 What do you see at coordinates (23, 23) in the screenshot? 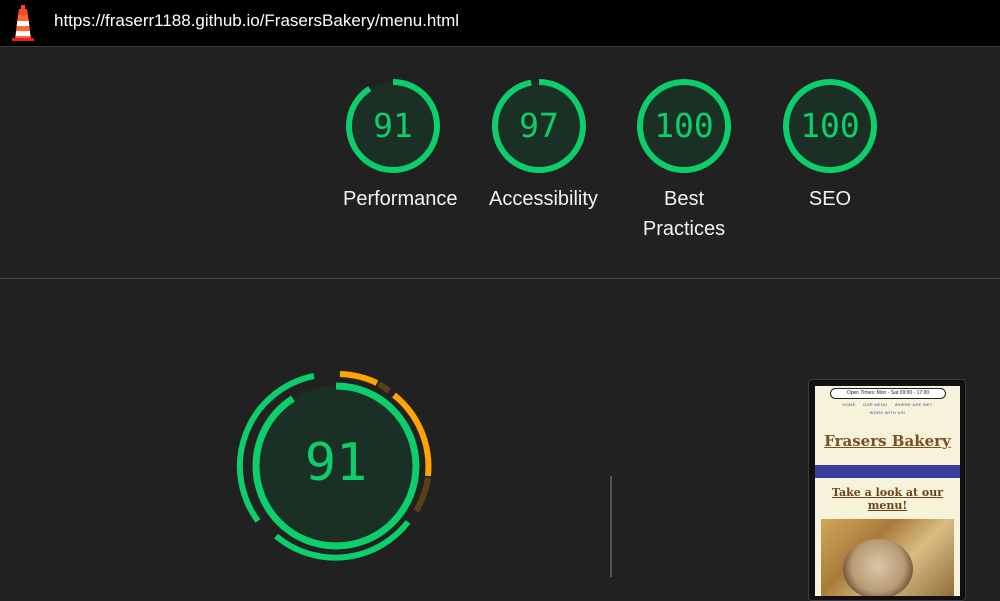
I see `lighthouse-icon` at bounding box center [23, 23].